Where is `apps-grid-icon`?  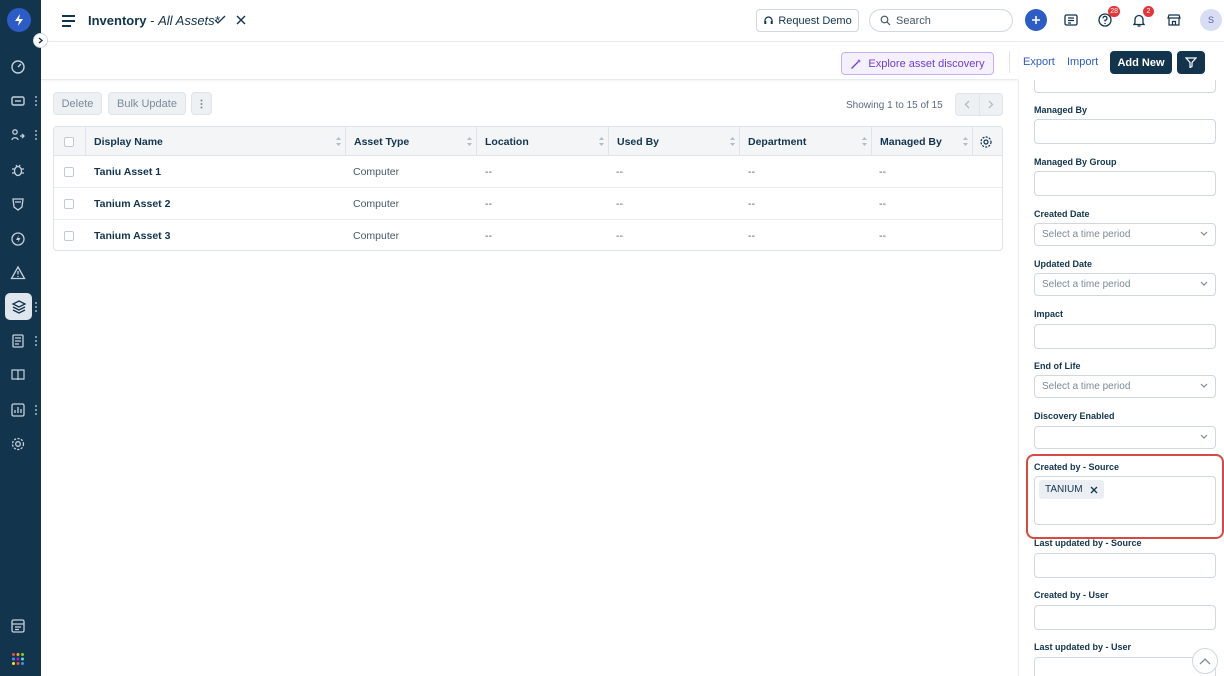
apps-grid-icon is located at coordinates (18, 659).